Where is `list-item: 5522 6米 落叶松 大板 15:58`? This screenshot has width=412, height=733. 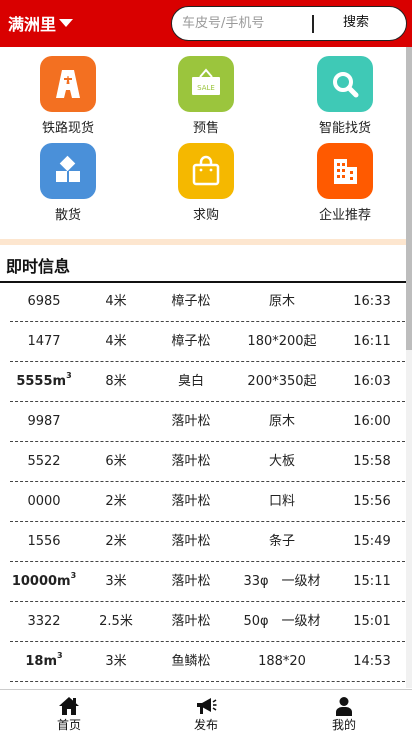
list-item: 5522 6米 落叶松 大板 15:58 is located at coordinates (203, 462).